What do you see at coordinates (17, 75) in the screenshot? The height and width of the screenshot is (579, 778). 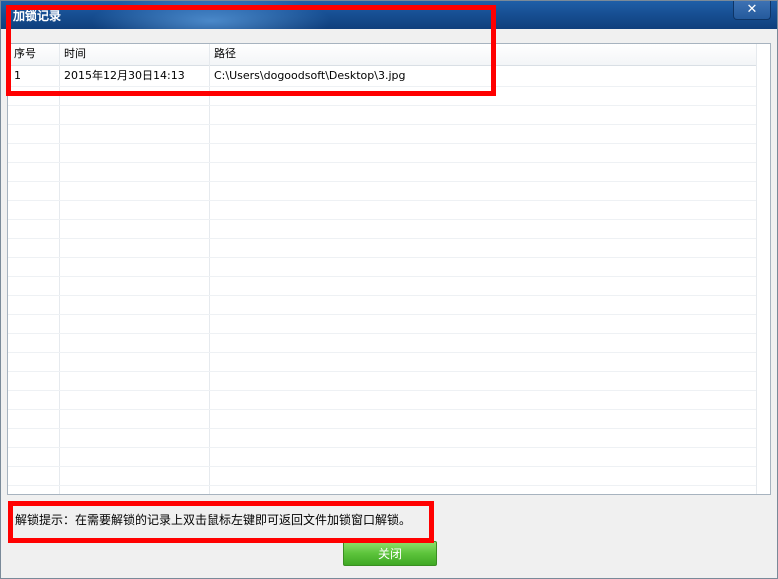 I see `cell-index: 1` at bounding box center [17, 75].